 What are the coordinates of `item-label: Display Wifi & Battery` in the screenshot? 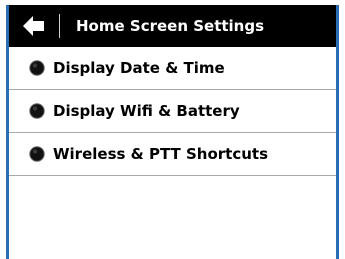 It's located at (146, 111).